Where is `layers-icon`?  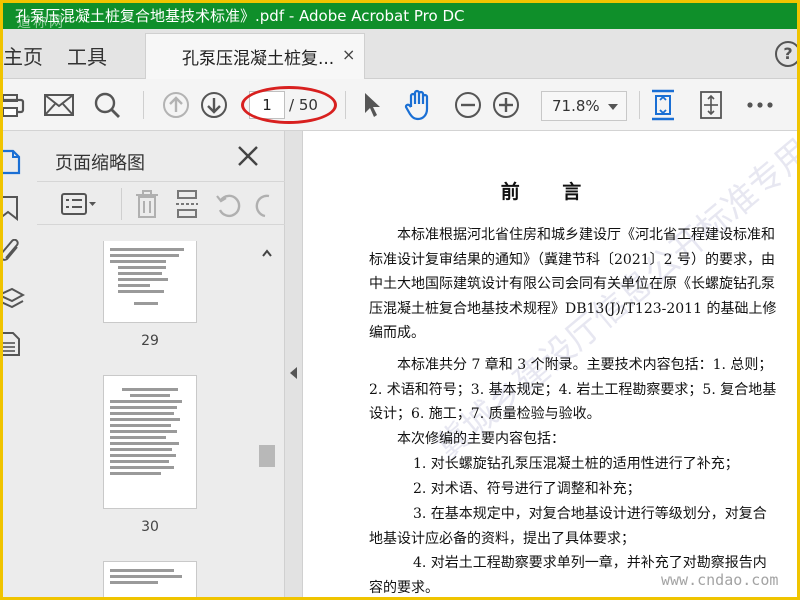 layers-icon is located at coordinates (14, 300).